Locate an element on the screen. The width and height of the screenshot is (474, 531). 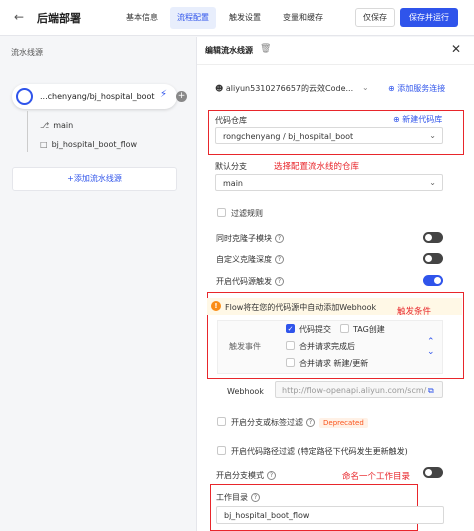
chevron-collapse-icon: ⌃ ⌄ is located at coordinates (431, 347).